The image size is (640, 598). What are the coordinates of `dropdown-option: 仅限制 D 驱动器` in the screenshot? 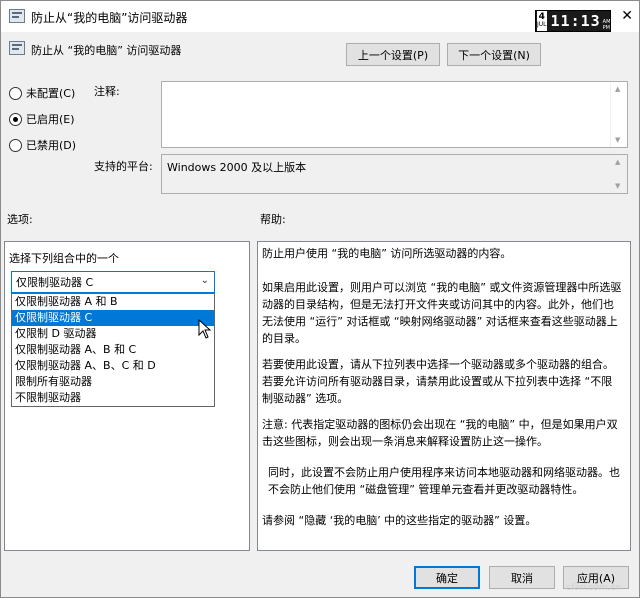 It's located at (113, 334).